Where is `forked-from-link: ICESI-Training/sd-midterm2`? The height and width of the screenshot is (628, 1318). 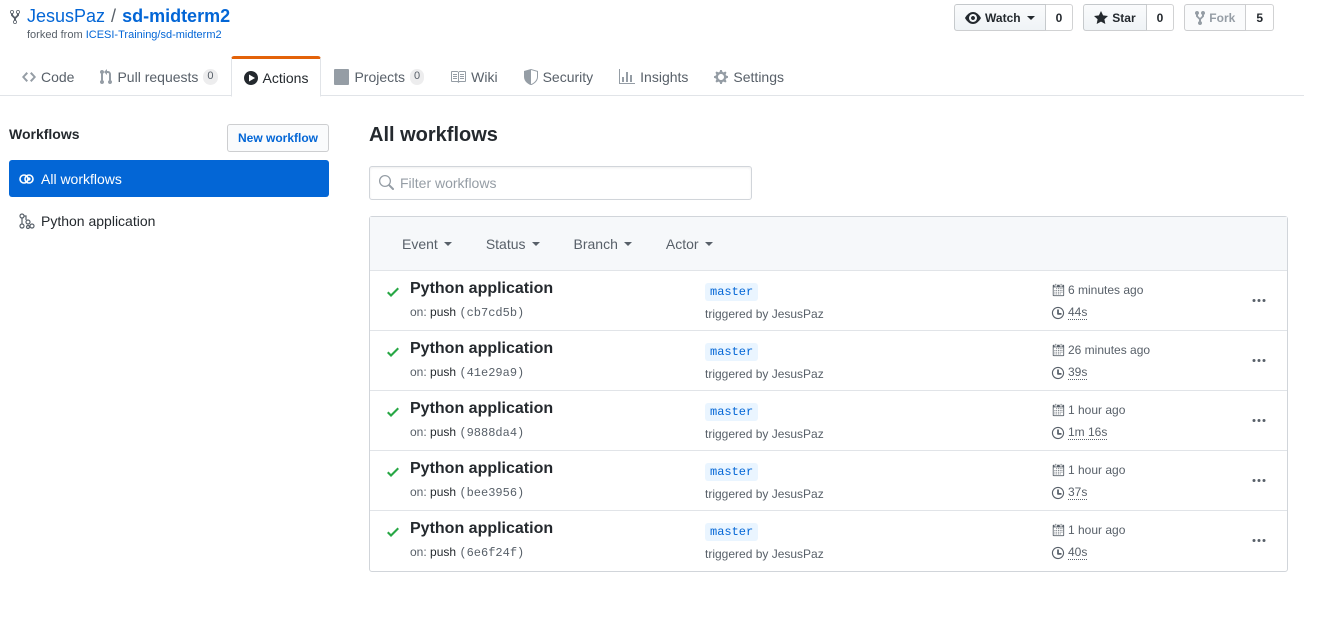 forked-from-link: ICESI-Training/sd-midterm2 is located at coordinates (154, 35).